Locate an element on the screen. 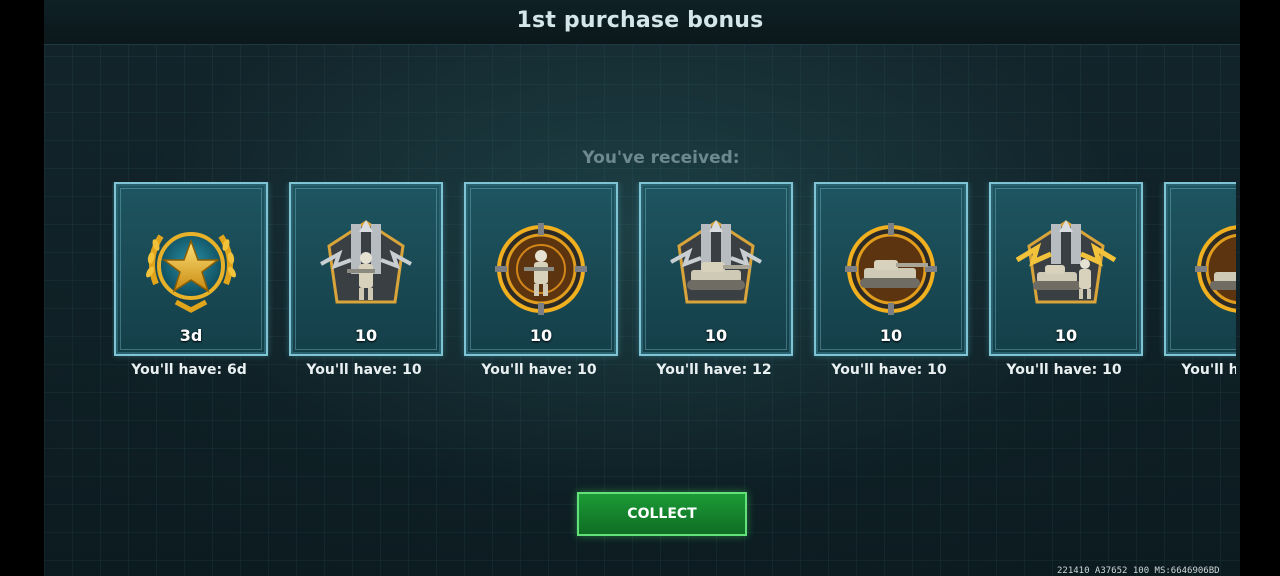 The width and height of the screenshot is (1280, 576). reward-card-frame: 1 is located at coordinates (1200, 269).